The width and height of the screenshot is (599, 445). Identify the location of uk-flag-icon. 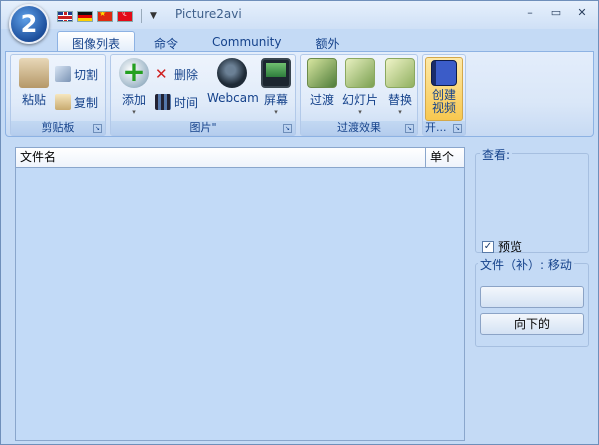
(65, 16).